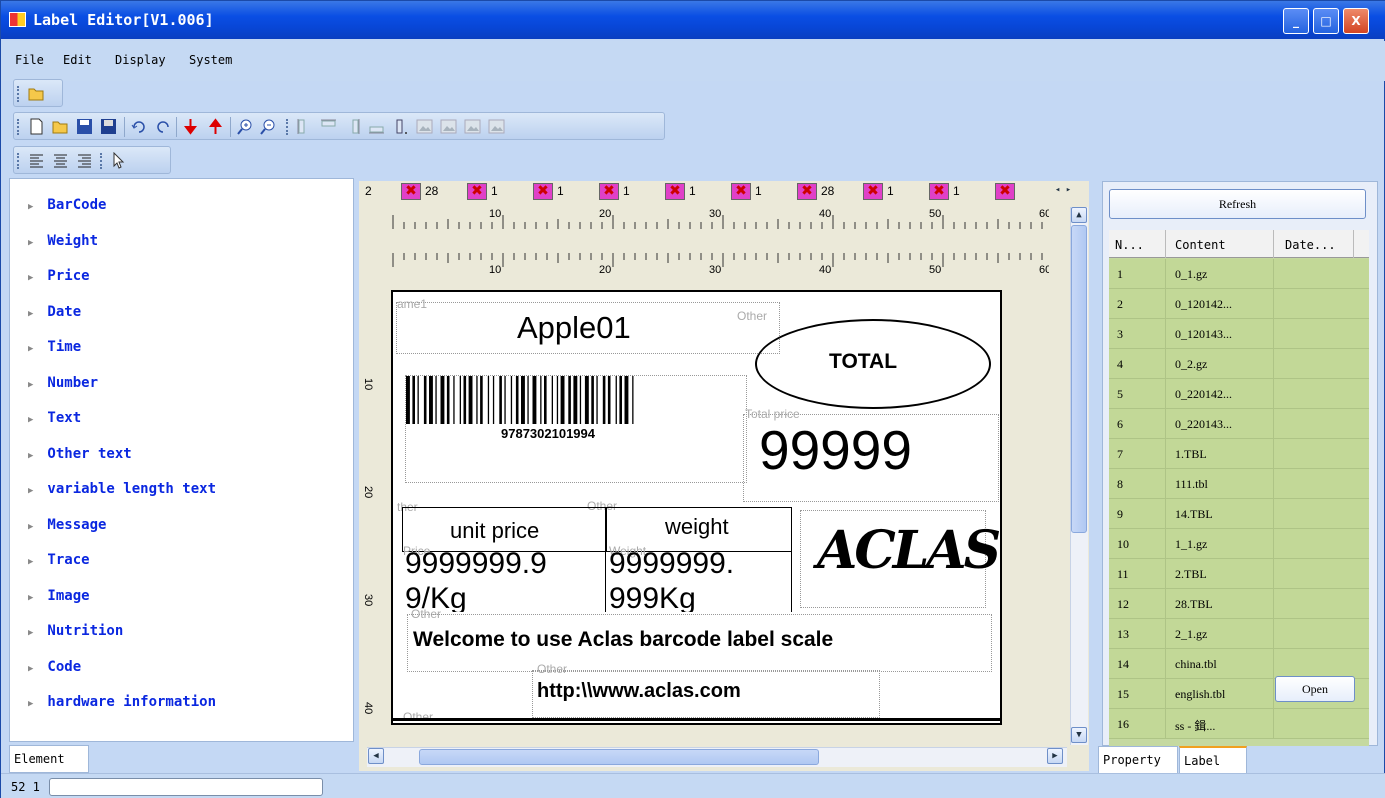 The height and width of the screenshot is (798, 1385). What do you see at coordinates (1237, 204) in the screenshot?
I see `refresh-button: Refresh` at bounding box center [1237, 204].